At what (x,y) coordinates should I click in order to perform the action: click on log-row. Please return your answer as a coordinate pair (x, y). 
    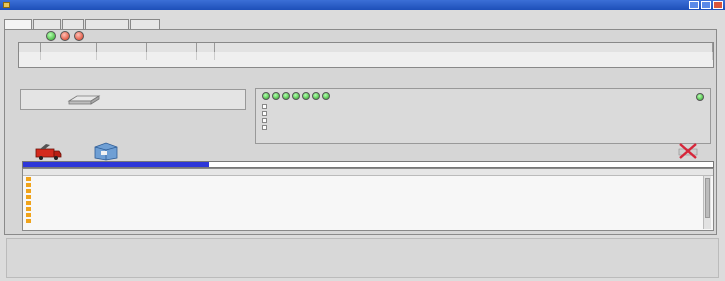
    Looking at the image, I should click on (368, 221).